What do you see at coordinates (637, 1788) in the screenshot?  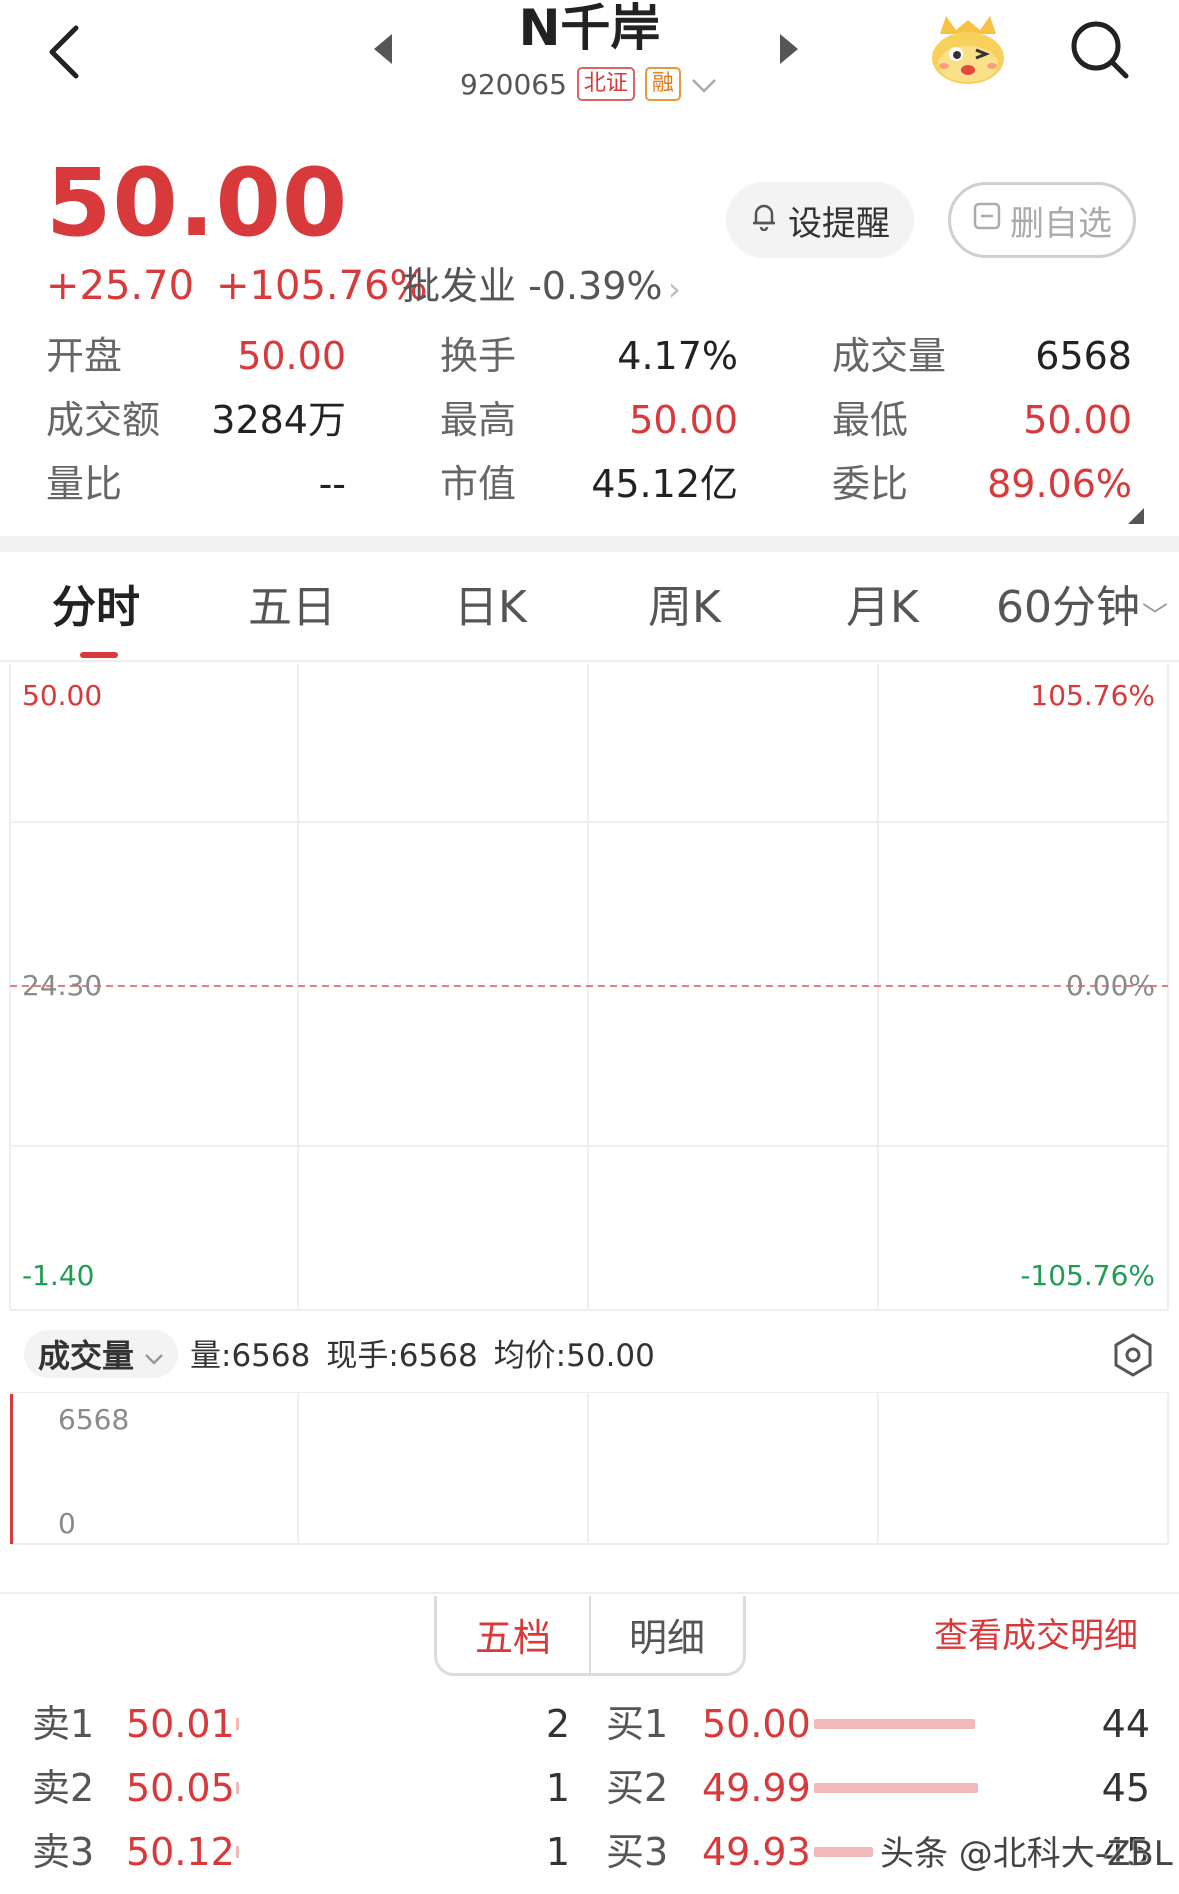 I see `bid-label: 买2` at bounding box center [637, 1788].